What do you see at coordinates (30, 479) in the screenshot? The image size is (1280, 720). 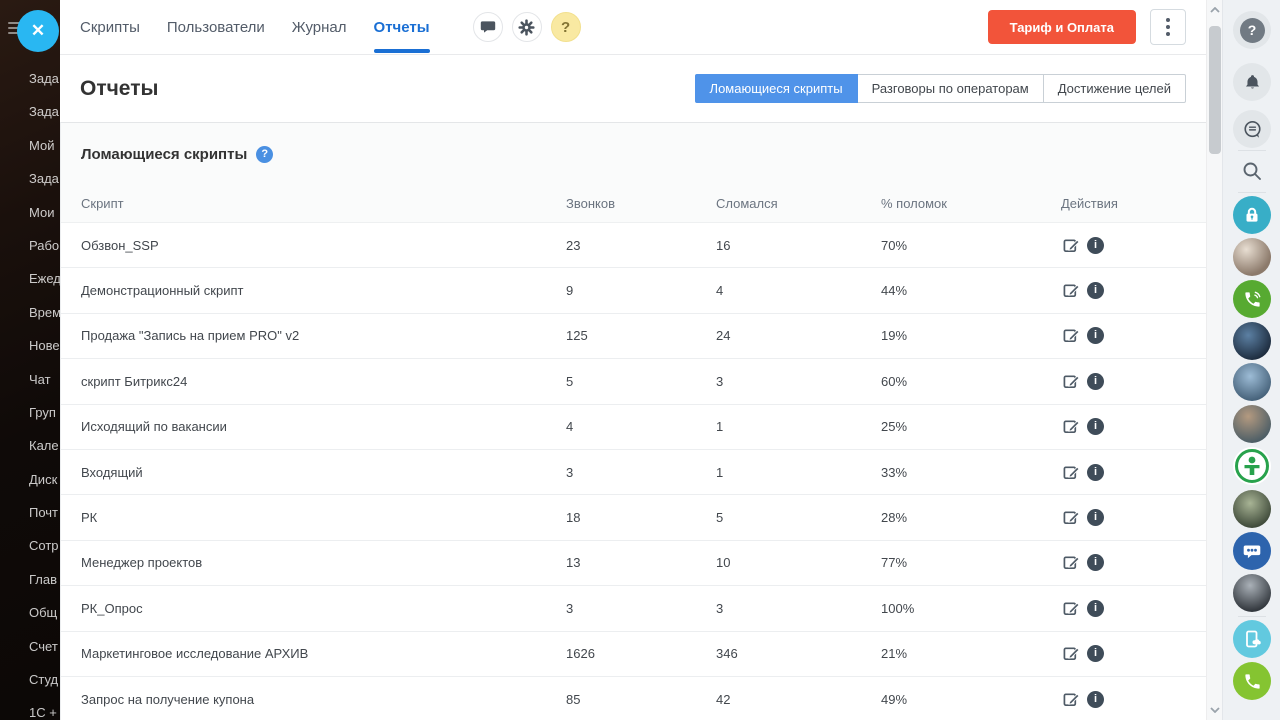 I see `sidebar-item: Диск` at bounding box center [30, 479].